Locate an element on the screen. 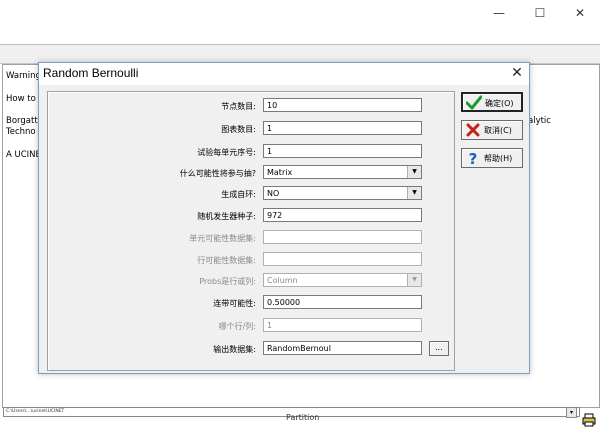 The width and height of the screenshot is (600, 431). minimize-button: — is located at coordinates (499, 13).